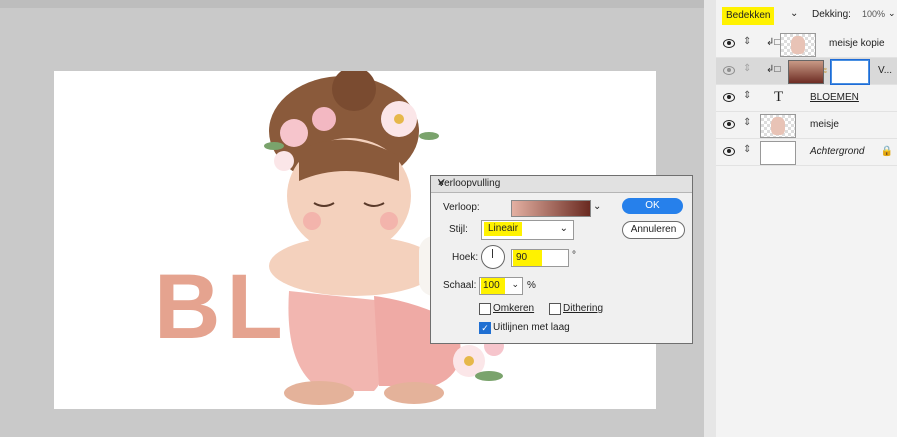 This screenshot has width=897, height=437. I want to click on dialog-titlebar: Verloopvulling ×, so click(561, 184).